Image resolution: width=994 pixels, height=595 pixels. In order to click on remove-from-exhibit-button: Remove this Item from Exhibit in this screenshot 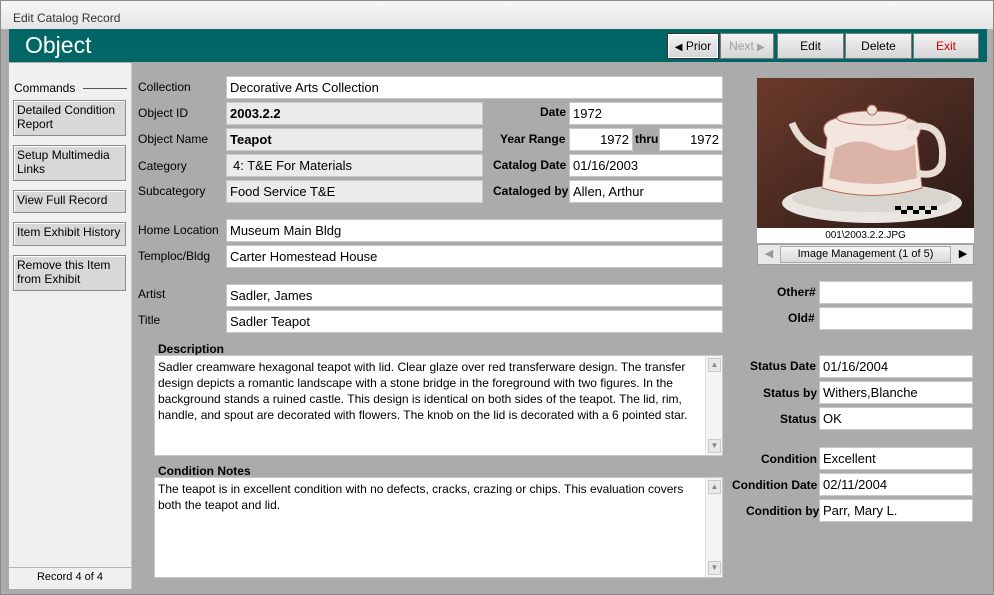, I will do `click(69, 273)`.